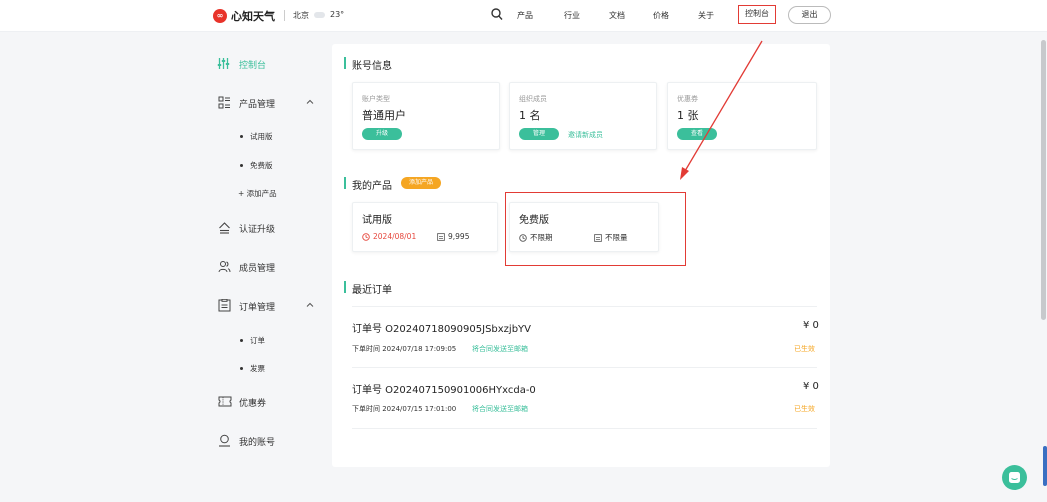 This screenshot has width=1047, height=502. What do you see at coordinates (224, 102) in the screenshot?
I see `list-icon` at bounding box center [224, 102].